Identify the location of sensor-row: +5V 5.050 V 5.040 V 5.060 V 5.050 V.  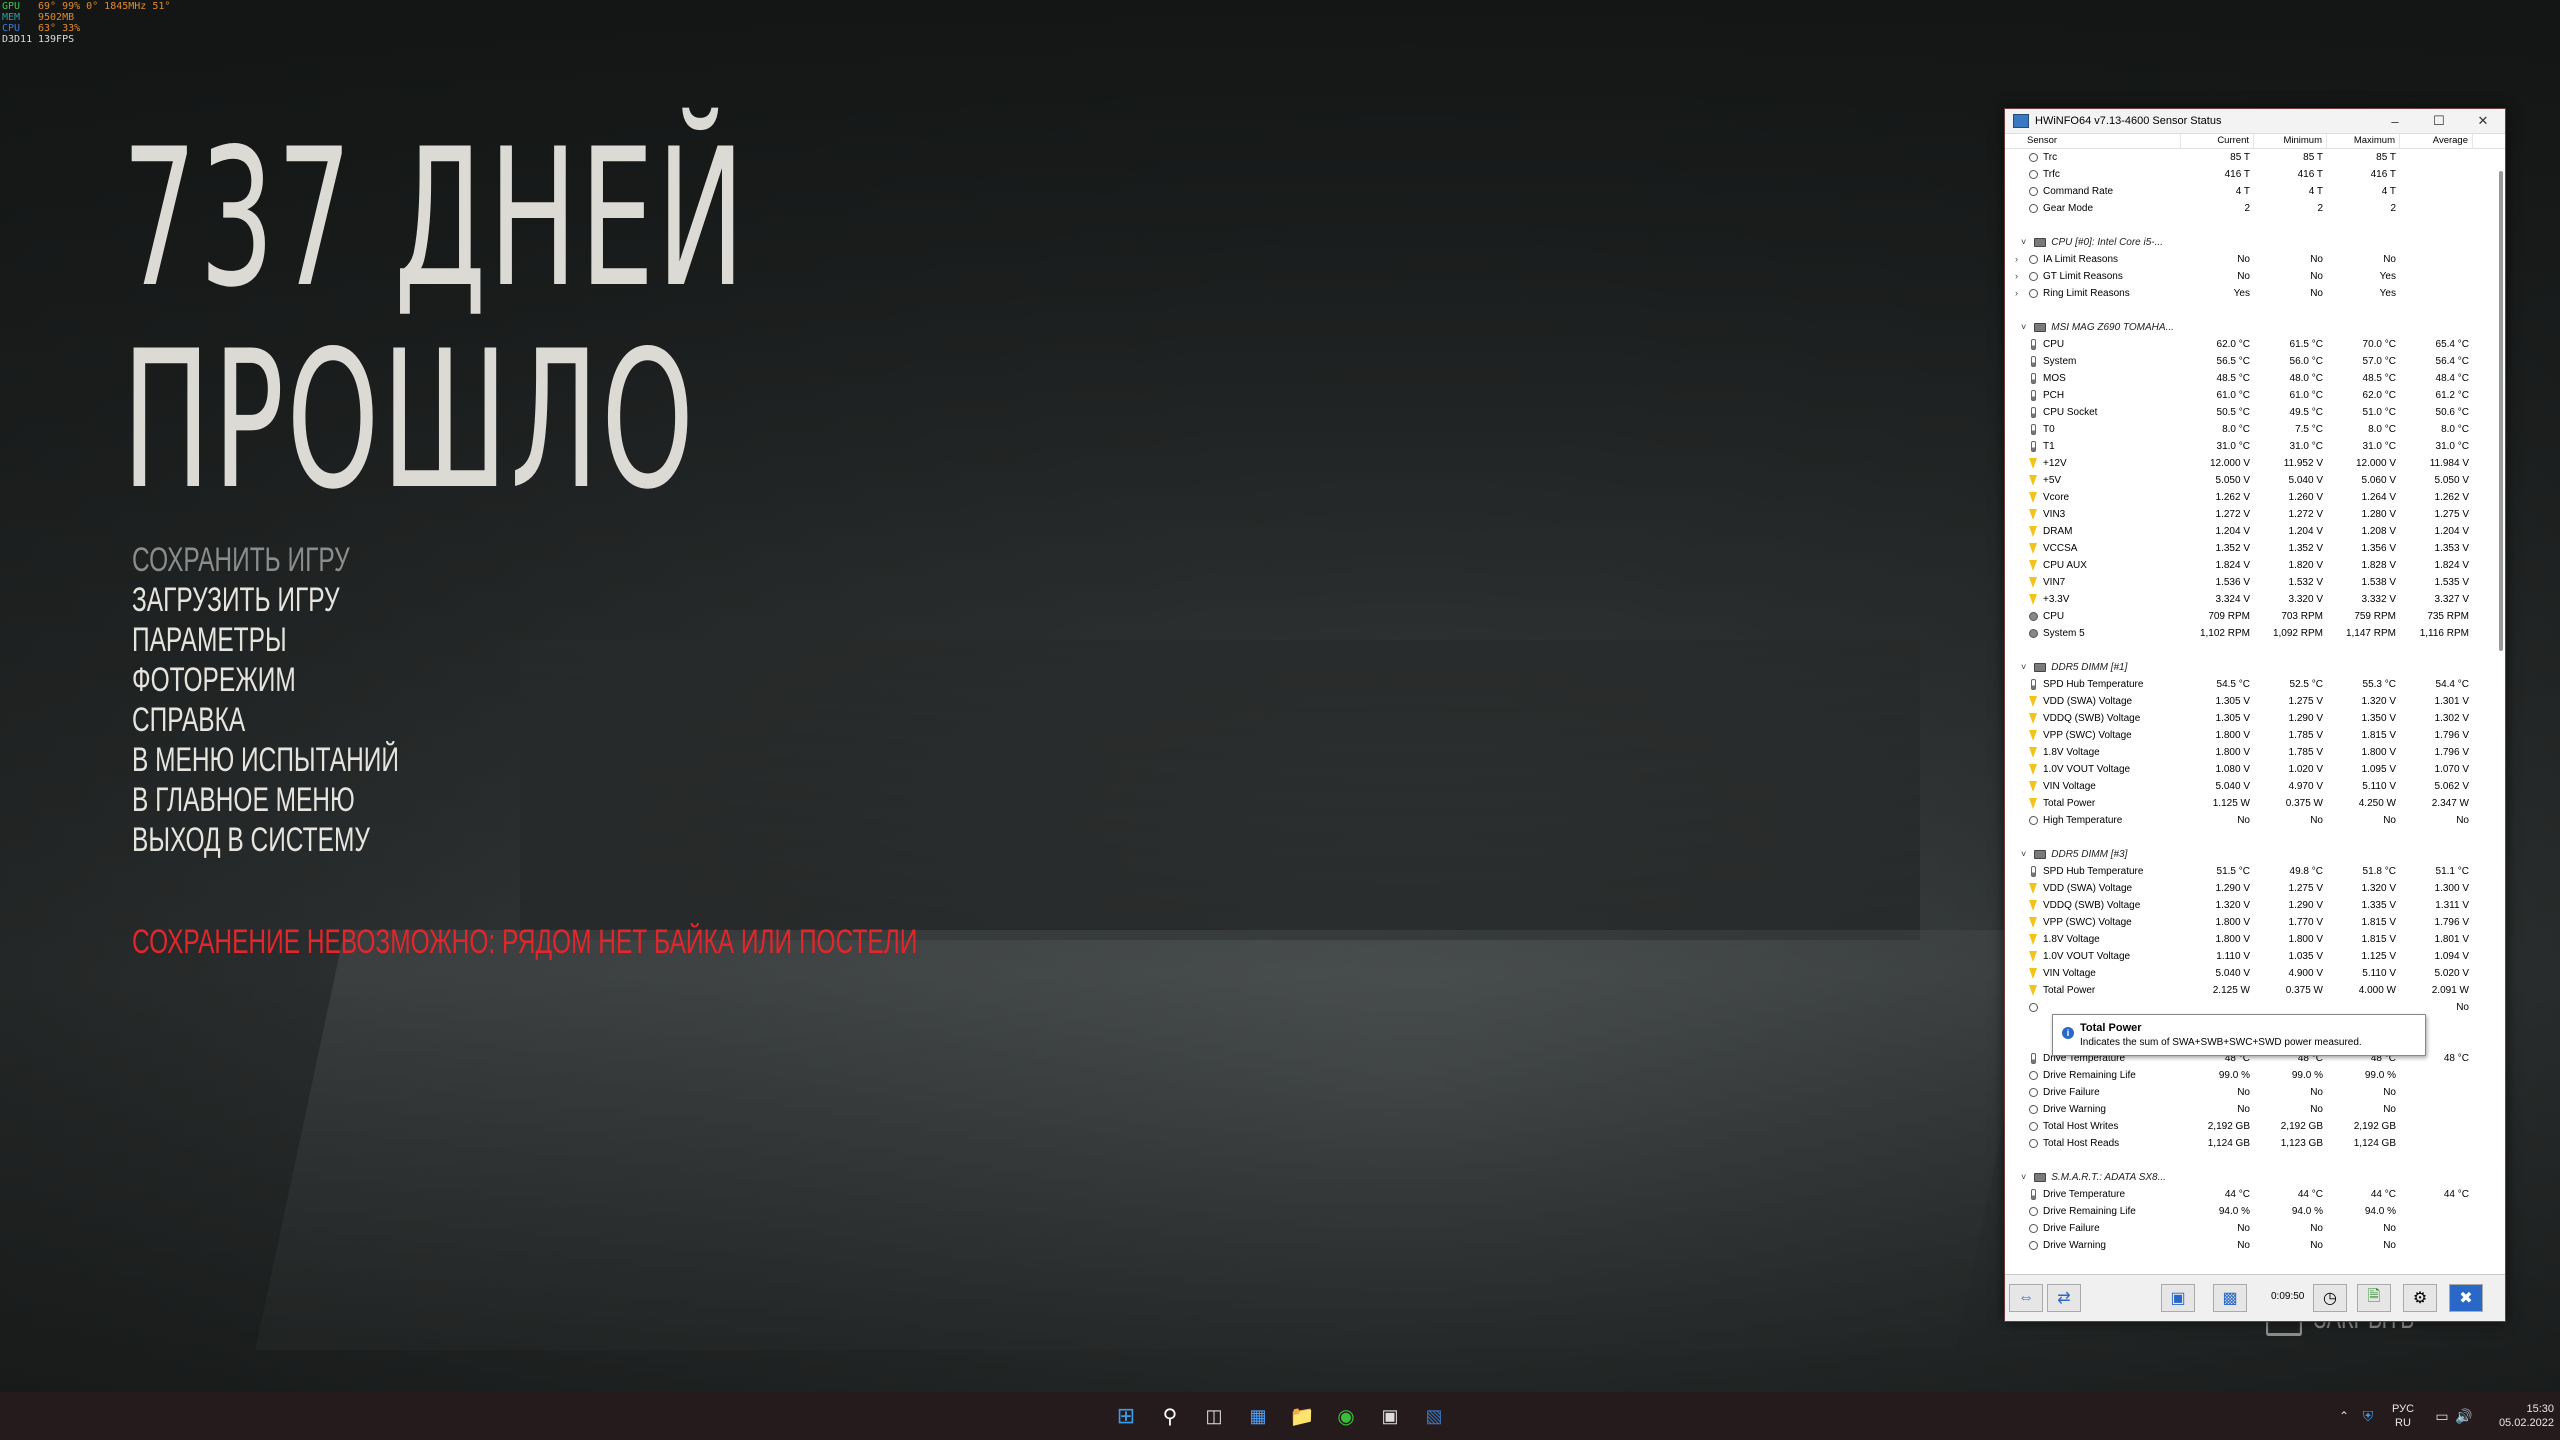
(2250, 480).